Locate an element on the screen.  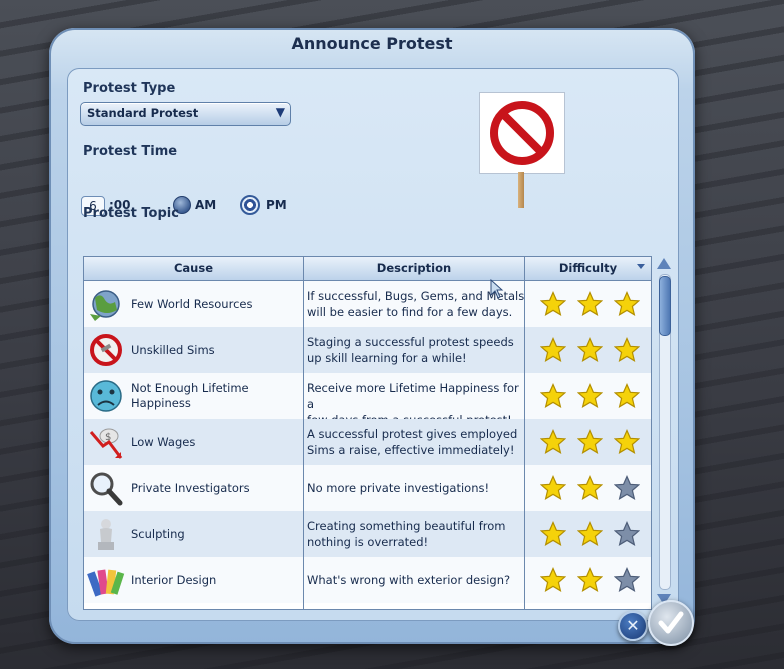
no-tools-icon is located at coordinates (106, 350).